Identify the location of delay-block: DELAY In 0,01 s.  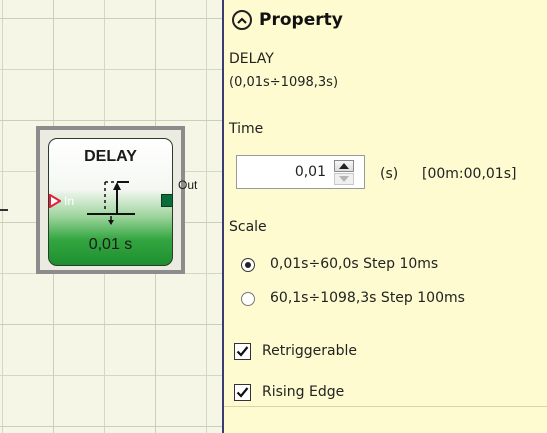
(110, 202).